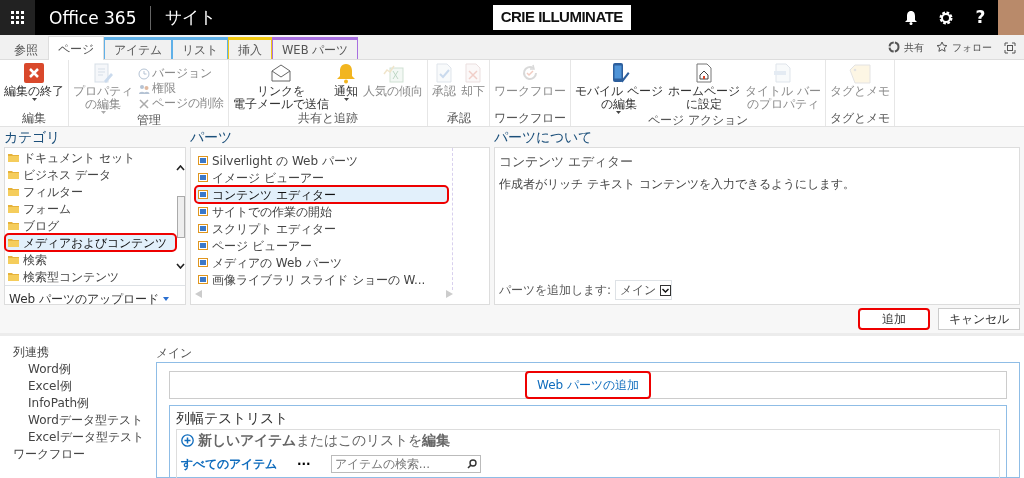  Describe the element at coordinates (697, 120) in the screenshot. I see `ribbon-group-label: ページ アクション` at that location.